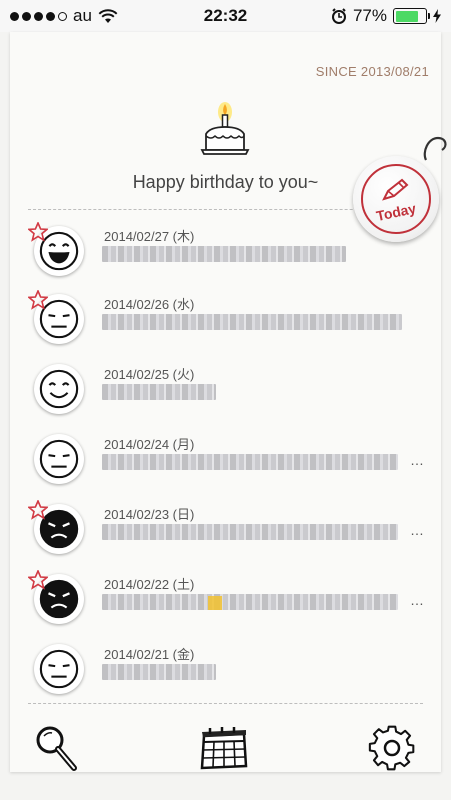  What do you see at coordinates (435, 148) in the screenshot?
I see `binder-ring-icon` at bounding box center [435, 148].